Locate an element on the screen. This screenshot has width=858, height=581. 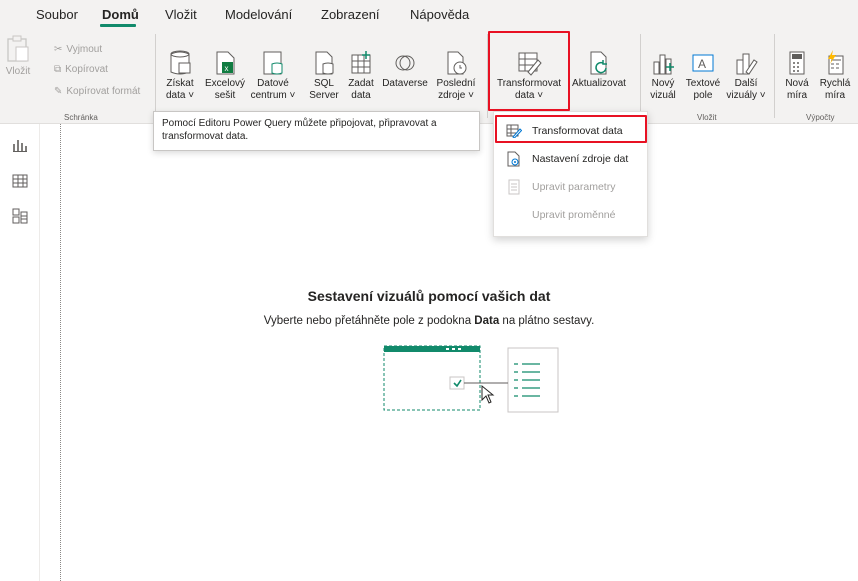
refresh-icon is located at coordinates (598, 63).